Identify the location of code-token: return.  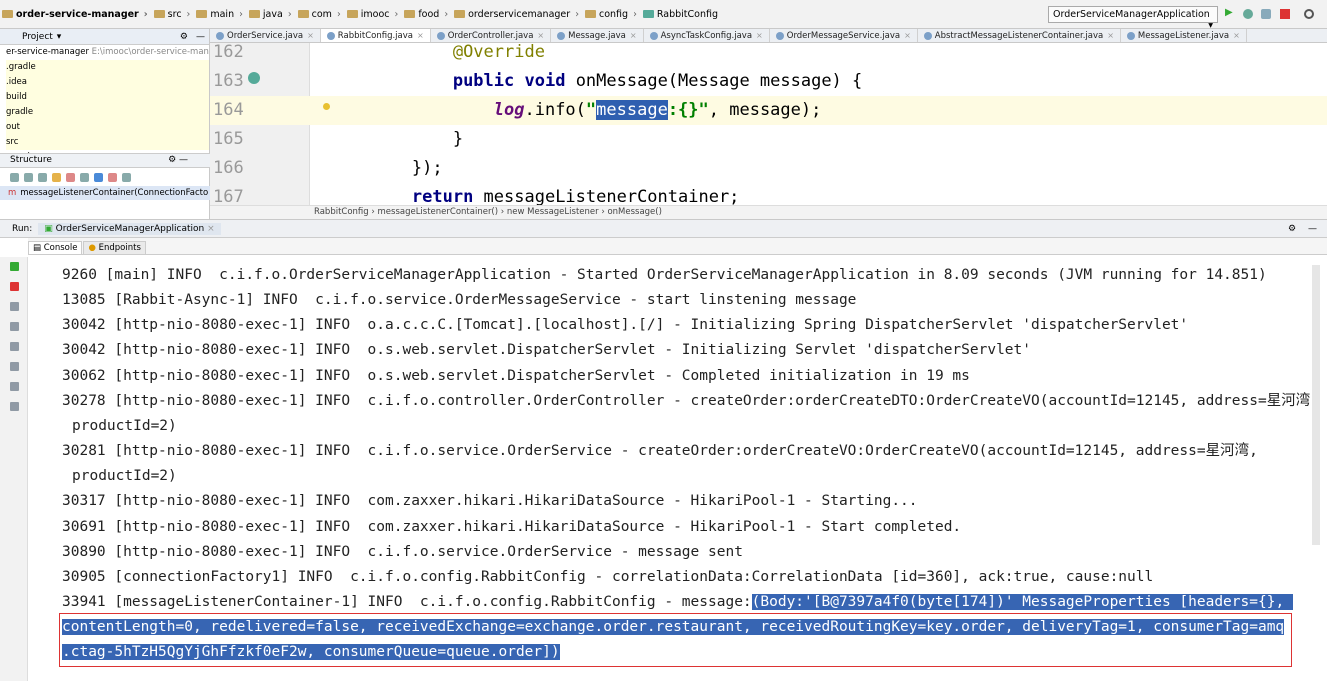
(442, 196).